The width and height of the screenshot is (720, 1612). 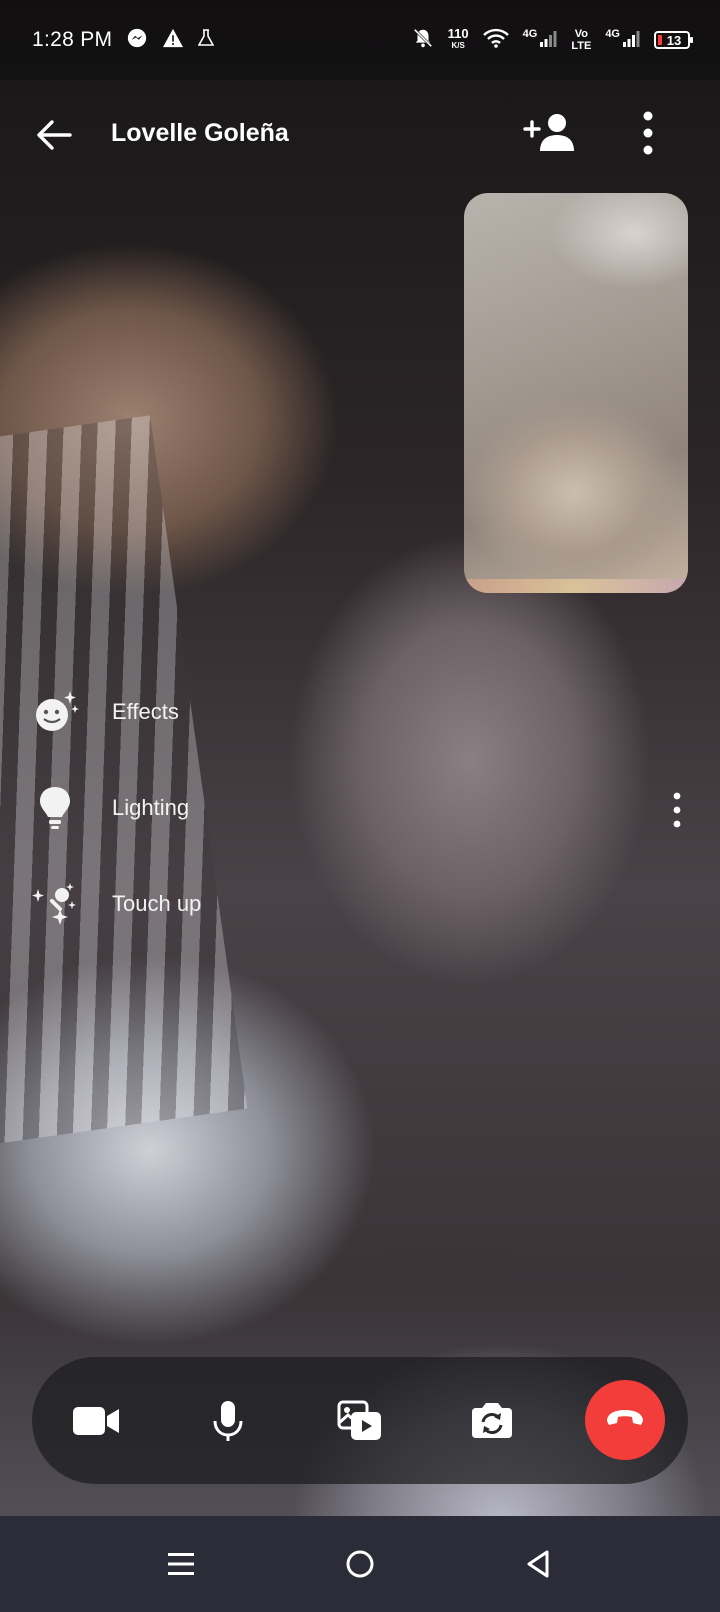 I want to click on end-call-button, so click(x=625, y=1420).